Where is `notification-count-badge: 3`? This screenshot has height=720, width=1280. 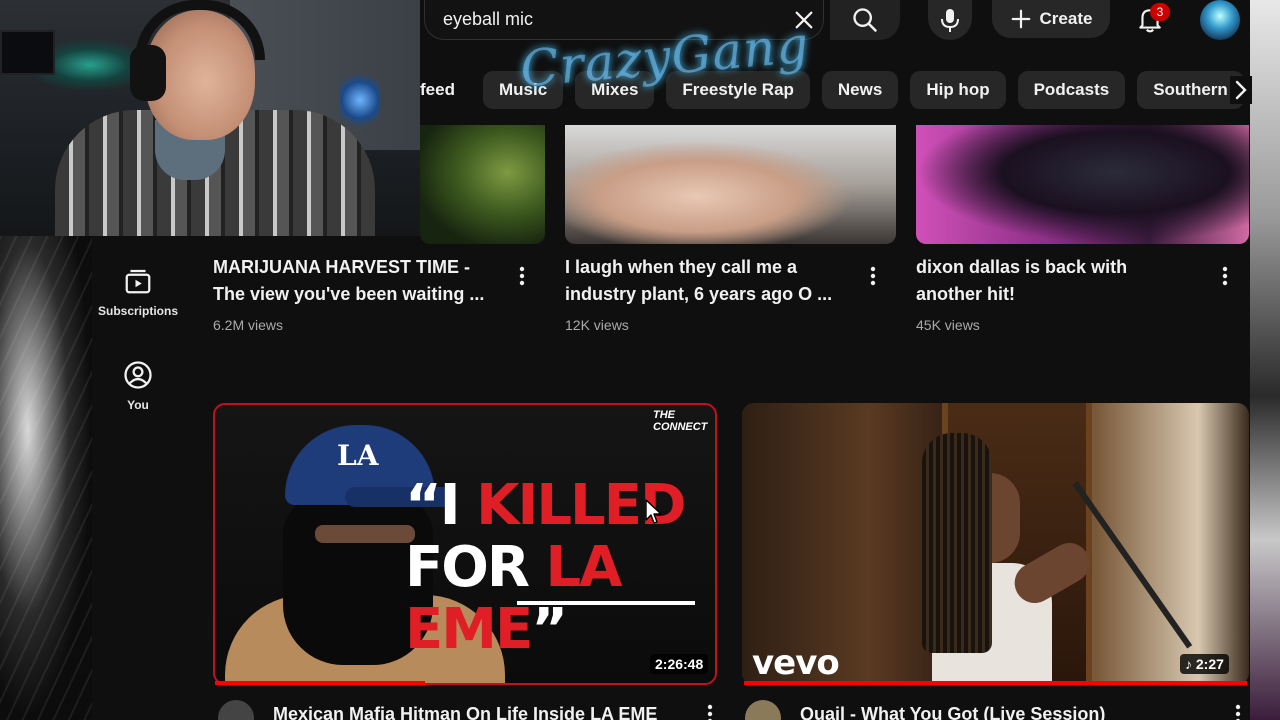 notification-count-badge: 3 is located at coordinates (1160, 12).